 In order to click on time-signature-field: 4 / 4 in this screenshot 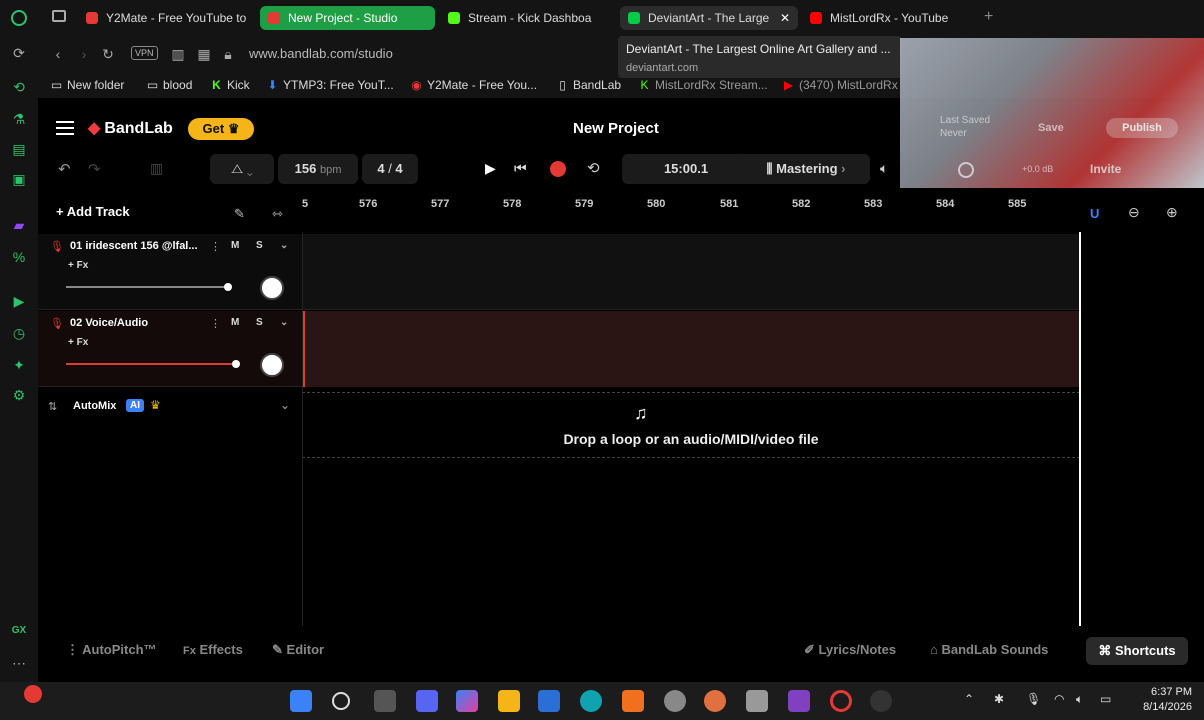, I will do `click(390, 169)`.